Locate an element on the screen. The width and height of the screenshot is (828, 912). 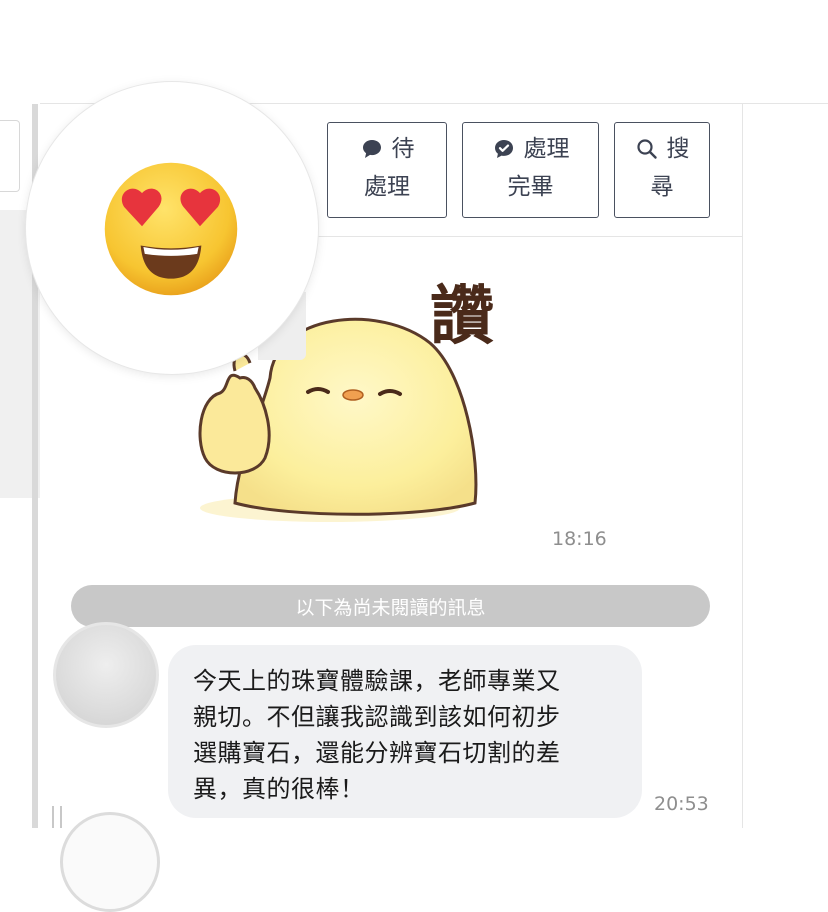
speech-bubble-icon is located at coordinates (371, 149).